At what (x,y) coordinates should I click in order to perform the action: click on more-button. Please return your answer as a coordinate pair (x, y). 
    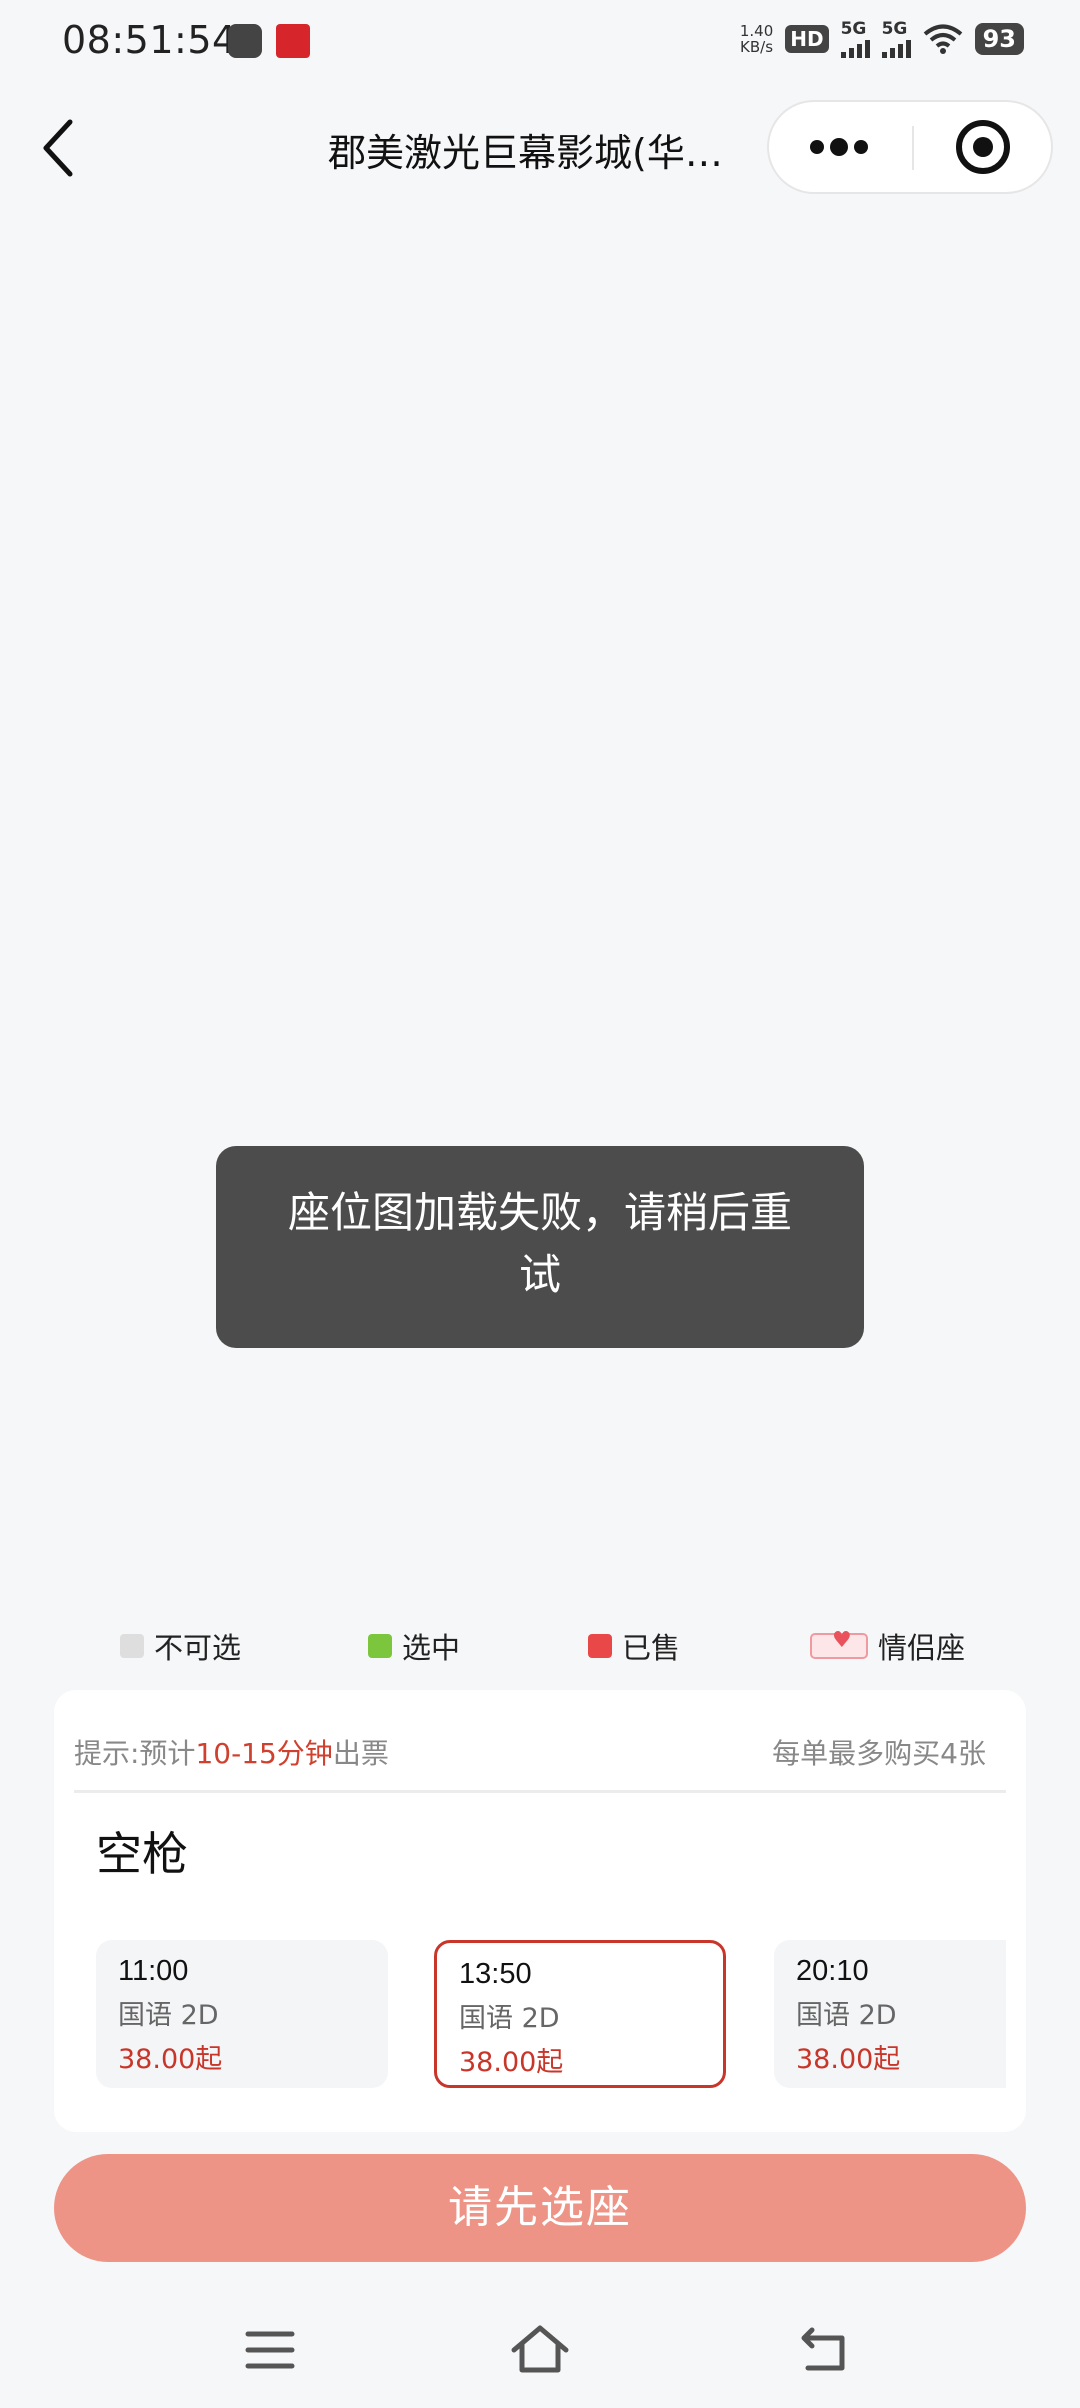
    Looking at the image, I should click on (839, 147).